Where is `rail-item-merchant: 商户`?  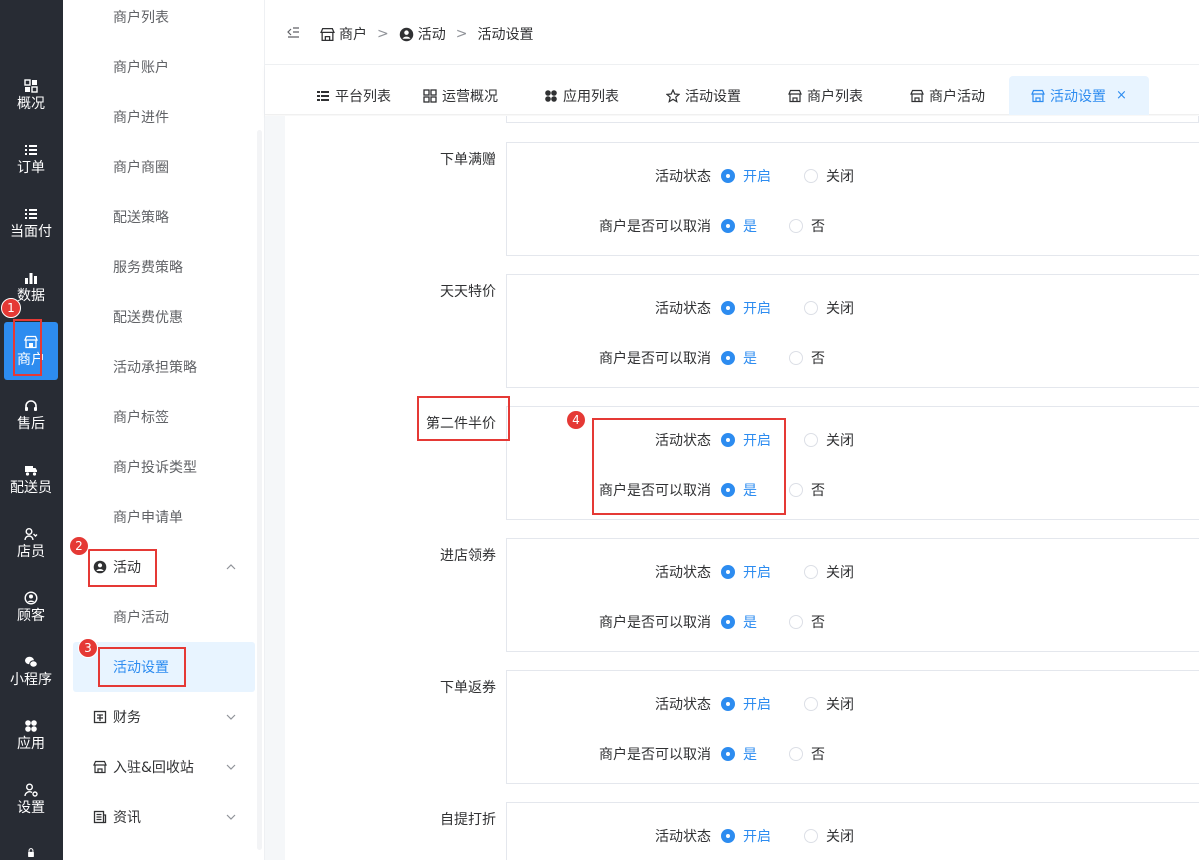 rail-item-merchant: 商户 is located at coordinates (31, 351).